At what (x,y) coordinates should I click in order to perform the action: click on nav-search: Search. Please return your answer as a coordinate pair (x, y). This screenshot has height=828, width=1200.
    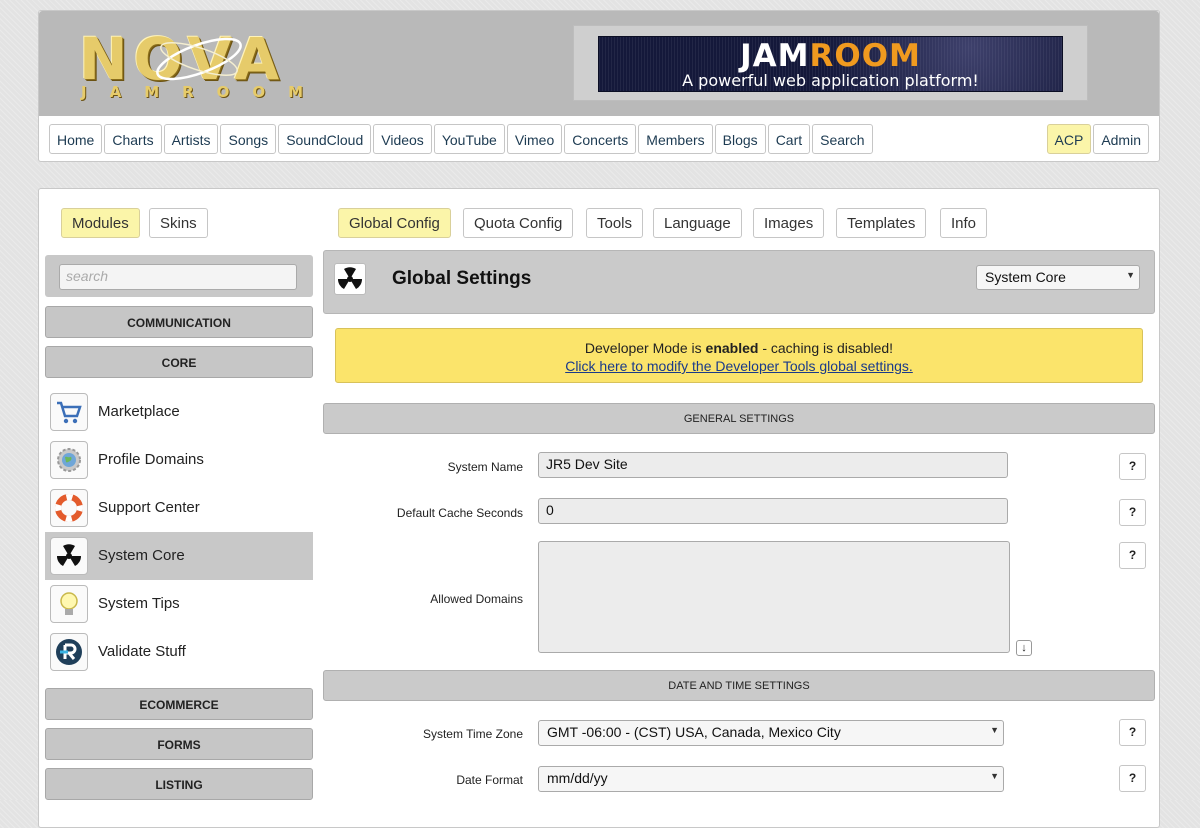
    Looking at the image, I should click on (842, 139).